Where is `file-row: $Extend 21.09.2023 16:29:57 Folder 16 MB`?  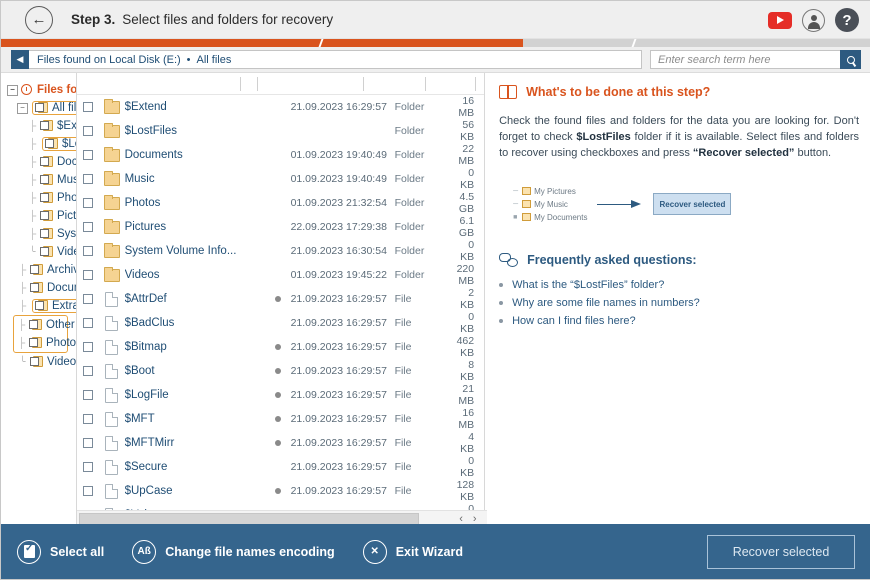 file-row: $Extend 21.09.2023 16:29:57 Folder 16 MB is located at coordinates (281, 107).